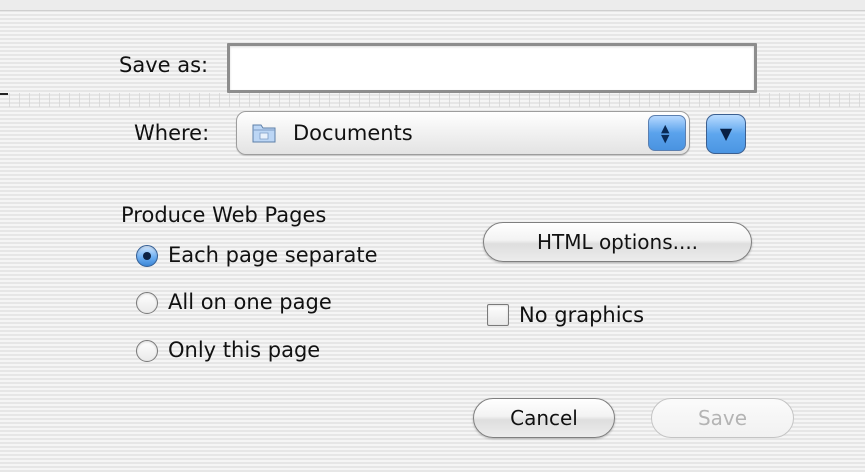 Image resolution: width=865 pixels, height=472 pixels. Describe the element at coordinates (667, 133) in the screenshot. I see `popup-arrows-icon: ▲ ▼` at that location.